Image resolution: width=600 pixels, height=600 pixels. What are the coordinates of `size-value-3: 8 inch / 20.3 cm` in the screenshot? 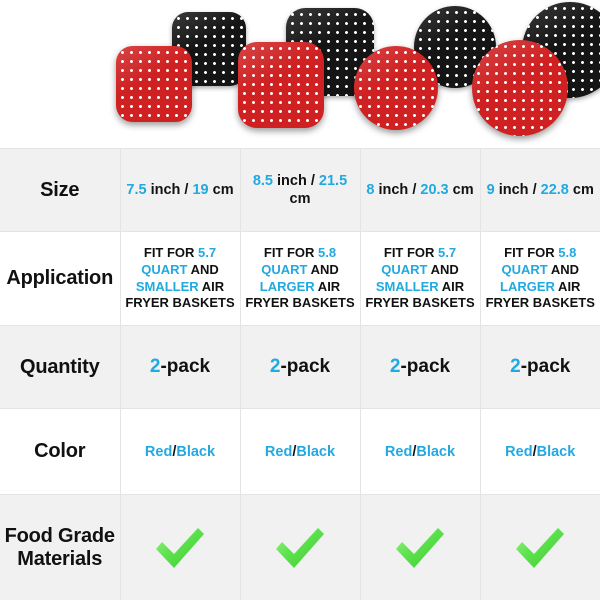 It's located at (420, 190).